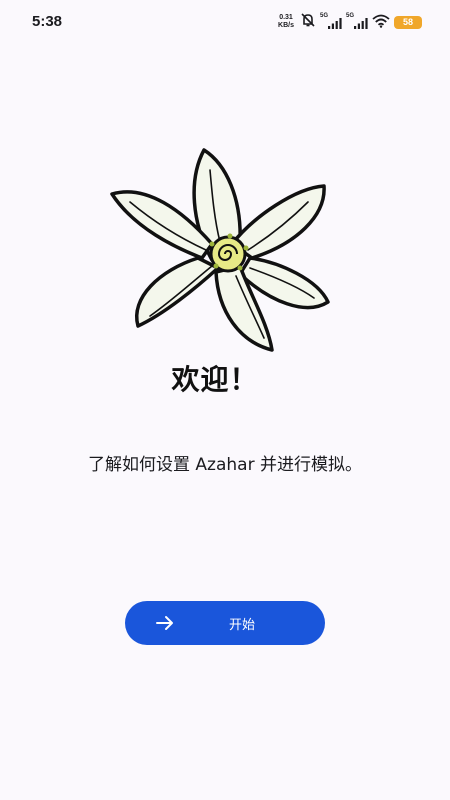 The width and height of the screenshot is (450, 800). I want to click on status-icons: 0.31 KB/s 5G 5G 58, so click(350, 22).